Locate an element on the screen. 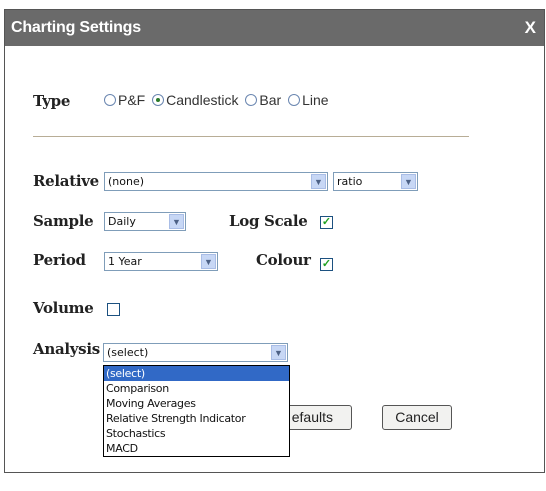  radio-bar-label: Bar is located at coordinates (270, 100).